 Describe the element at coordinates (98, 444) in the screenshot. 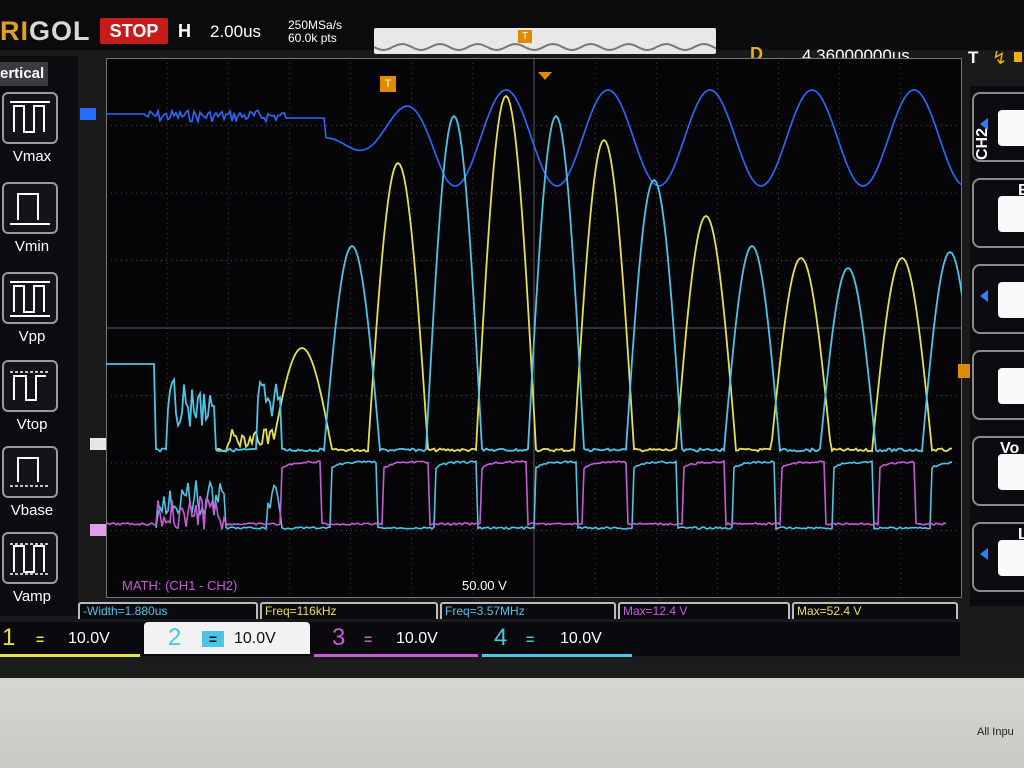

I see `ch1-ground-marker` at that location.